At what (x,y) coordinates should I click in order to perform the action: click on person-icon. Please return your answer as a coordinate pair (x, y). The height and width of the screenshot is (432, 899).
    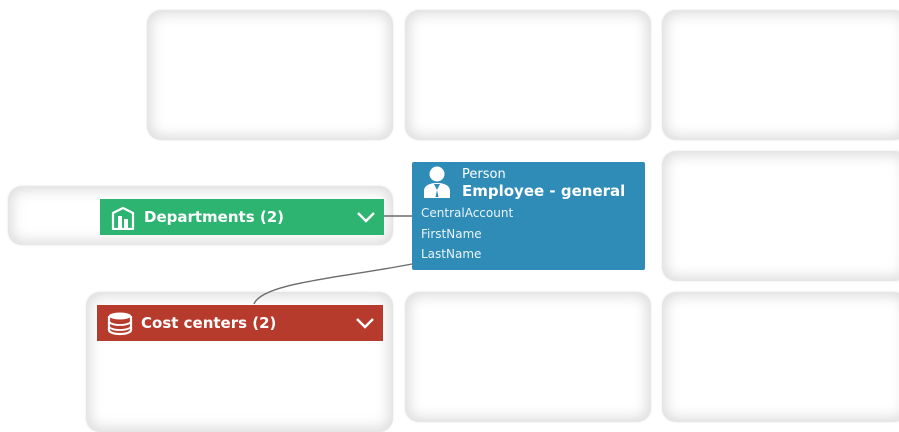
    Looking at the image, I should click on (437, 182).